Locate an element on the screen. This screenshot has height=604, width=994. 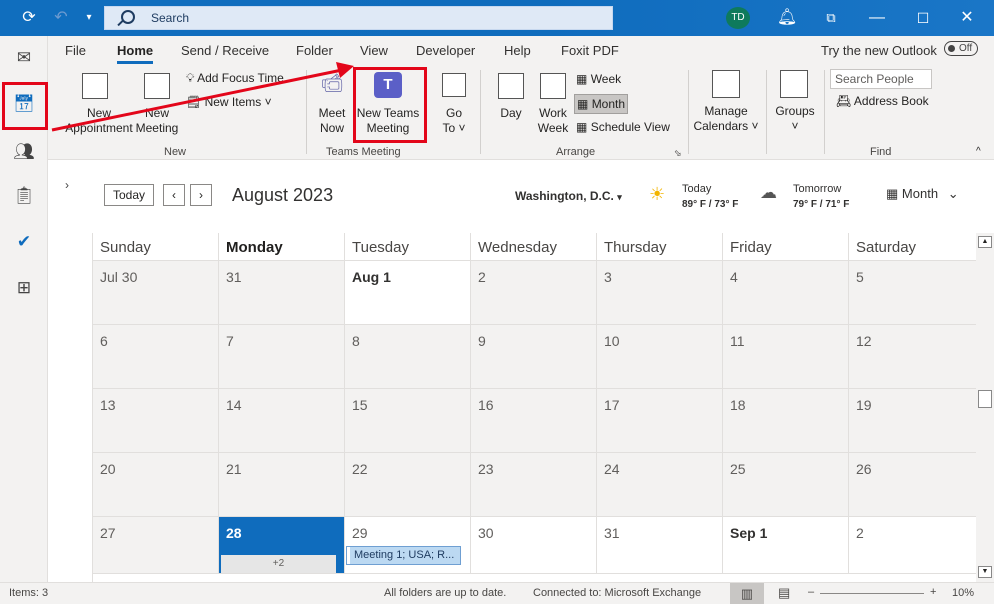
day-cell: 10 is located at coordinates (660, 357).